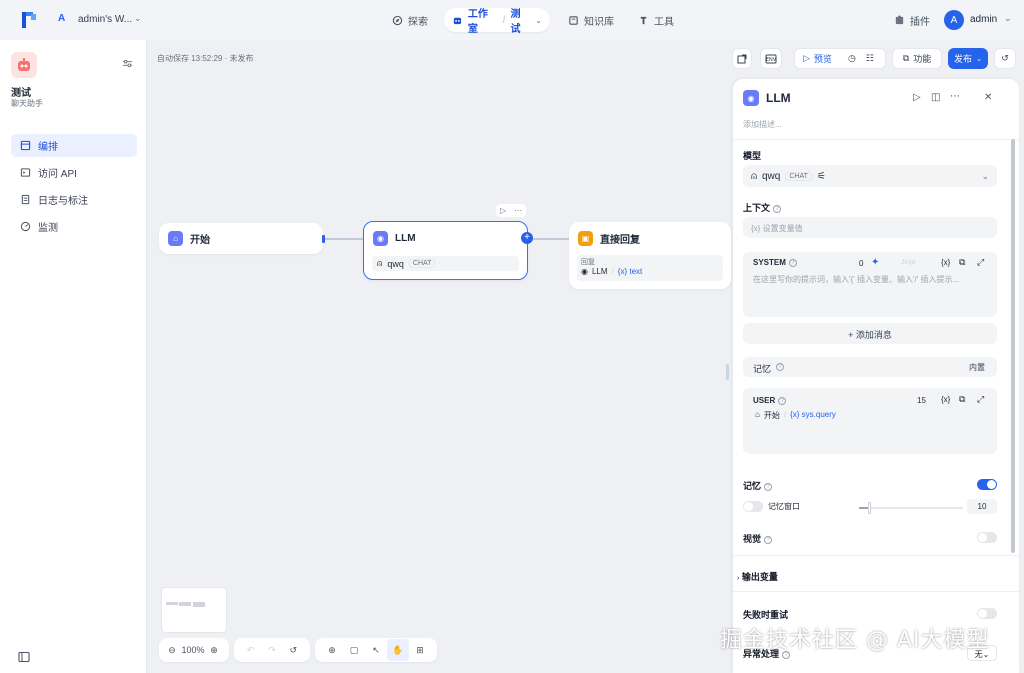 This screenshot has width=1024, height=673. What do you see at coordinates (397, 20) in the screenshot?
I see `compass-icon` at bounding box center [397, 20].